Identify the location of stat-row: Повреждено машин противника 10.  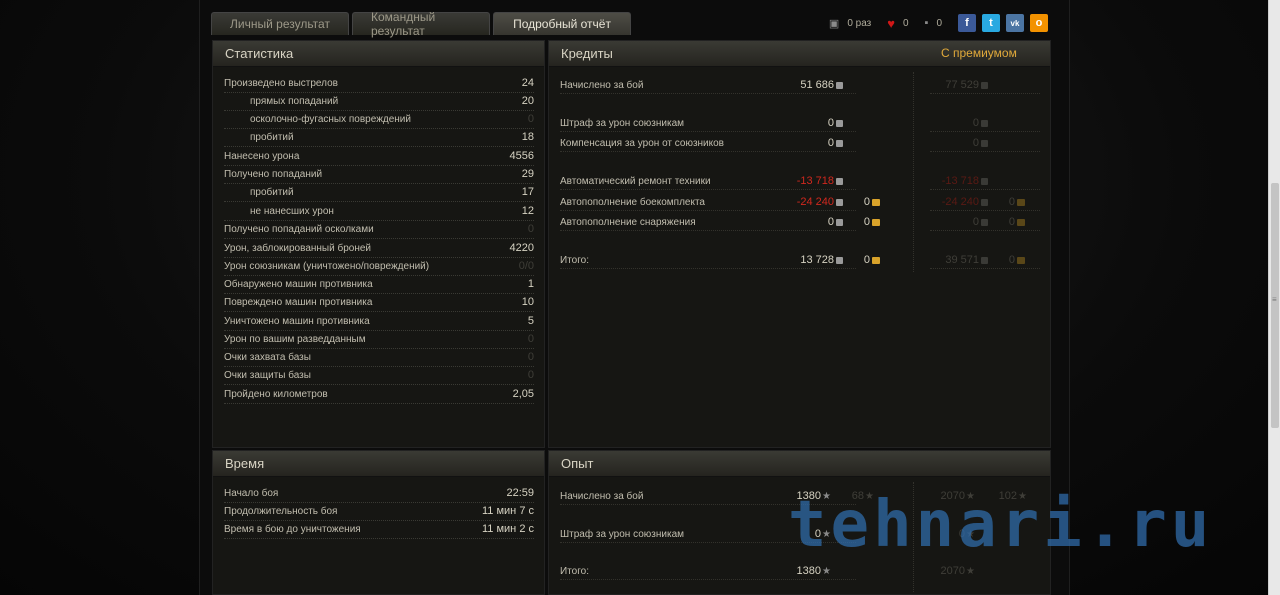
(379, 303).